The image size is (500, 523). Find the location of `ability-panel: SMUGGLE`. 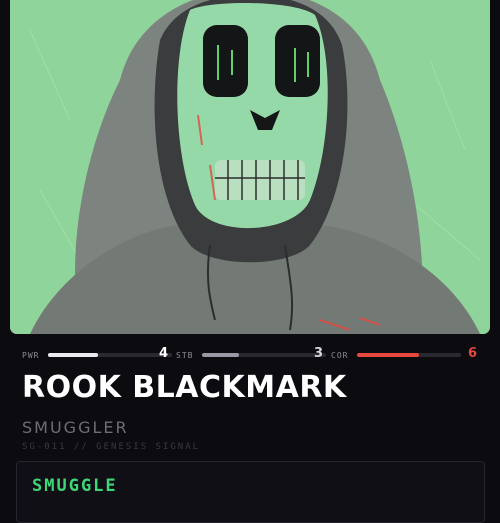

ability-panel: SMUGGLE is located at coordinates (250, 492).